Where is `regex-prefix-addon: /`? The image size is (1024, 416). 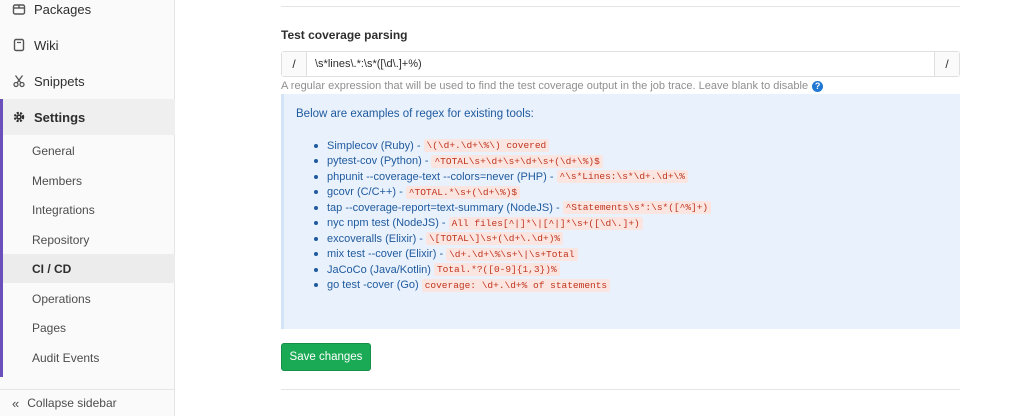 regex-prefix-addon: / is located at coordinates (294, 64).